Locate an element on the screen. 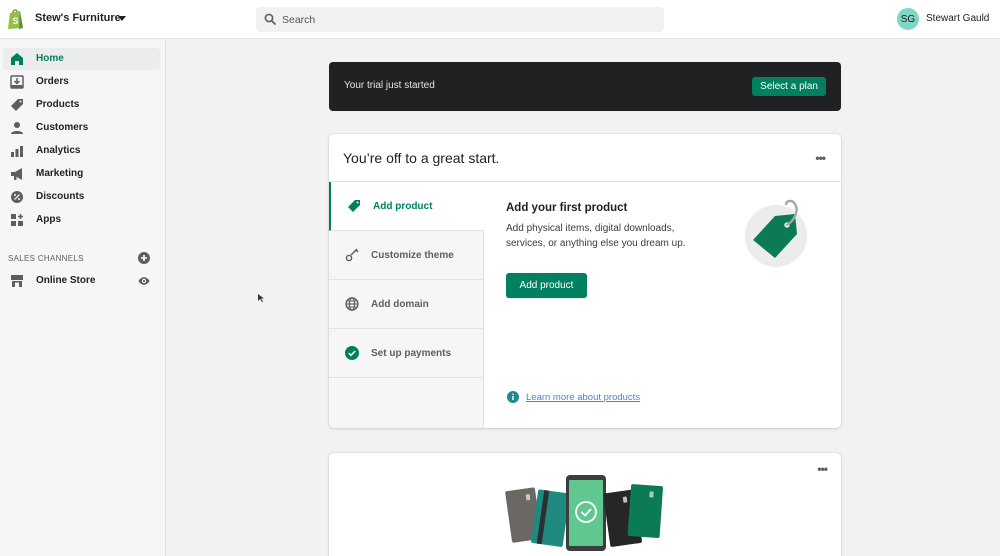 Image resolution: width=1000 pixels, height=556 pixels. top-bar: S Stew's Furniture SG Stewart Gauld is located at coordinates (500, 19).